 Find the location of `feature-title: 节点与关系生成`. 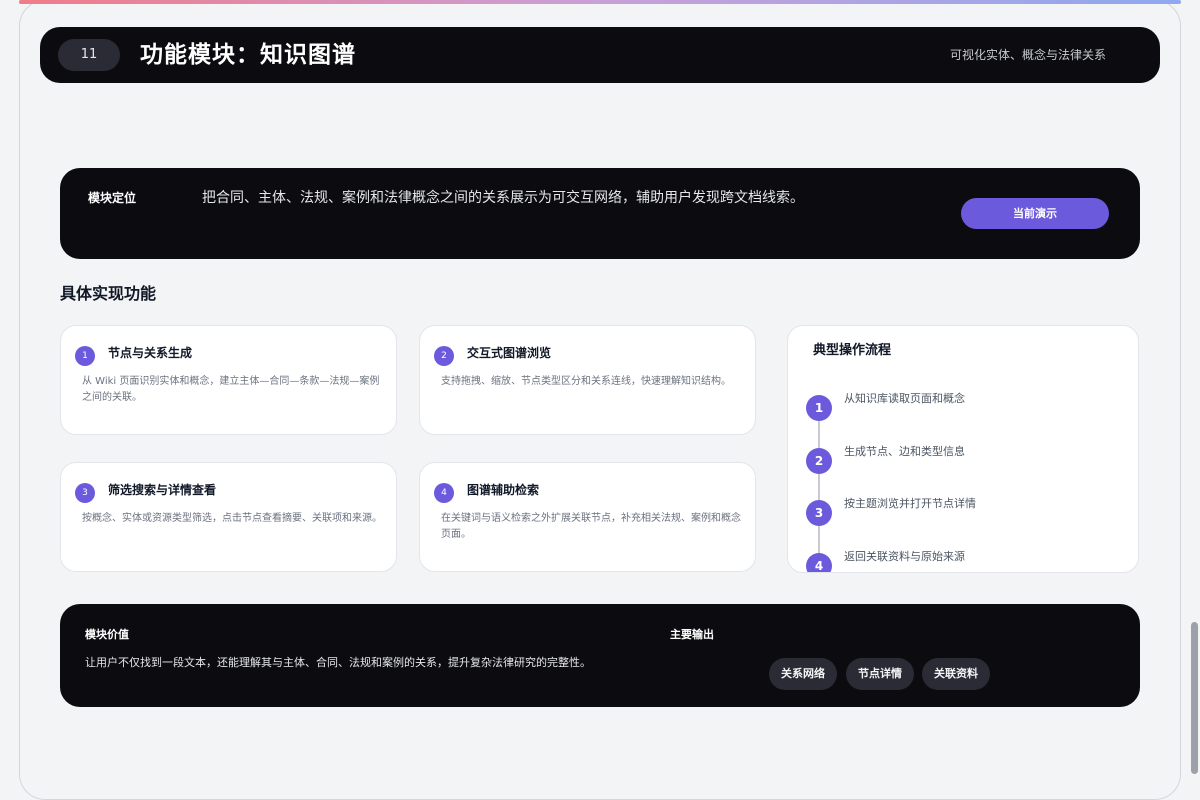

feature-title: 节点与关系生成 is located at coordinates (150, 353).